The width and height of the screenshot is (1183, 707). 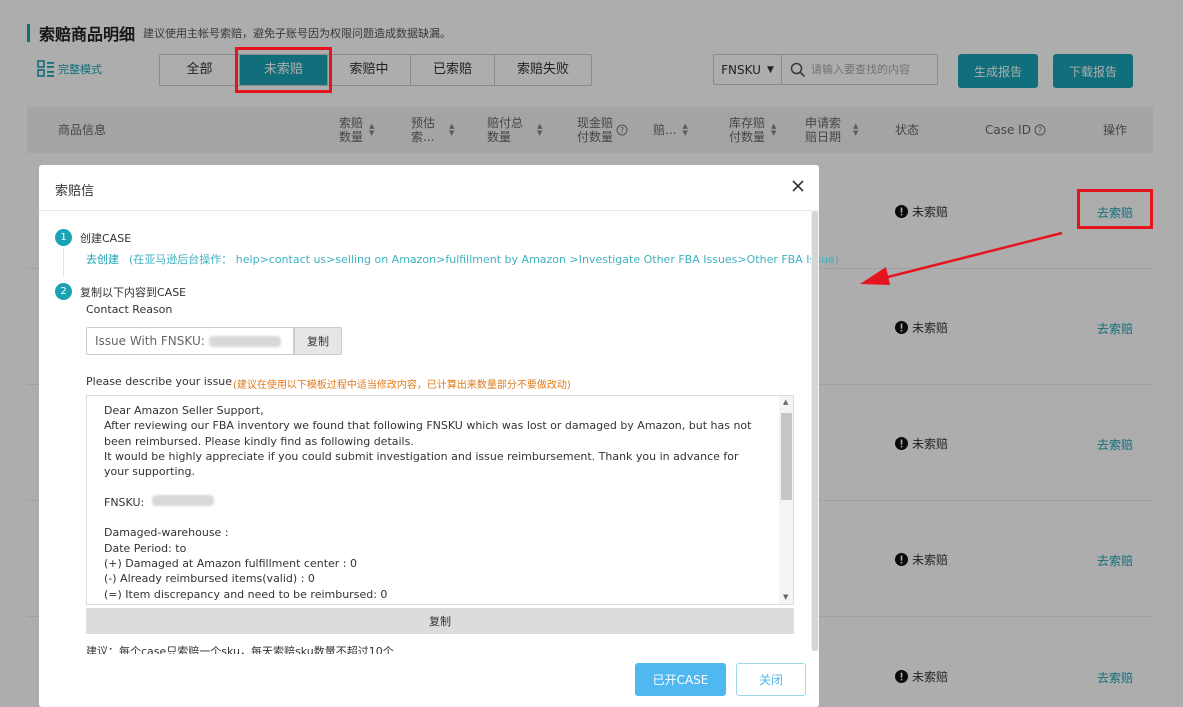 What do you see at coordinates (63, 237) in the screenshot?
I see `step-number: 1` at bounding box center [63, 237].